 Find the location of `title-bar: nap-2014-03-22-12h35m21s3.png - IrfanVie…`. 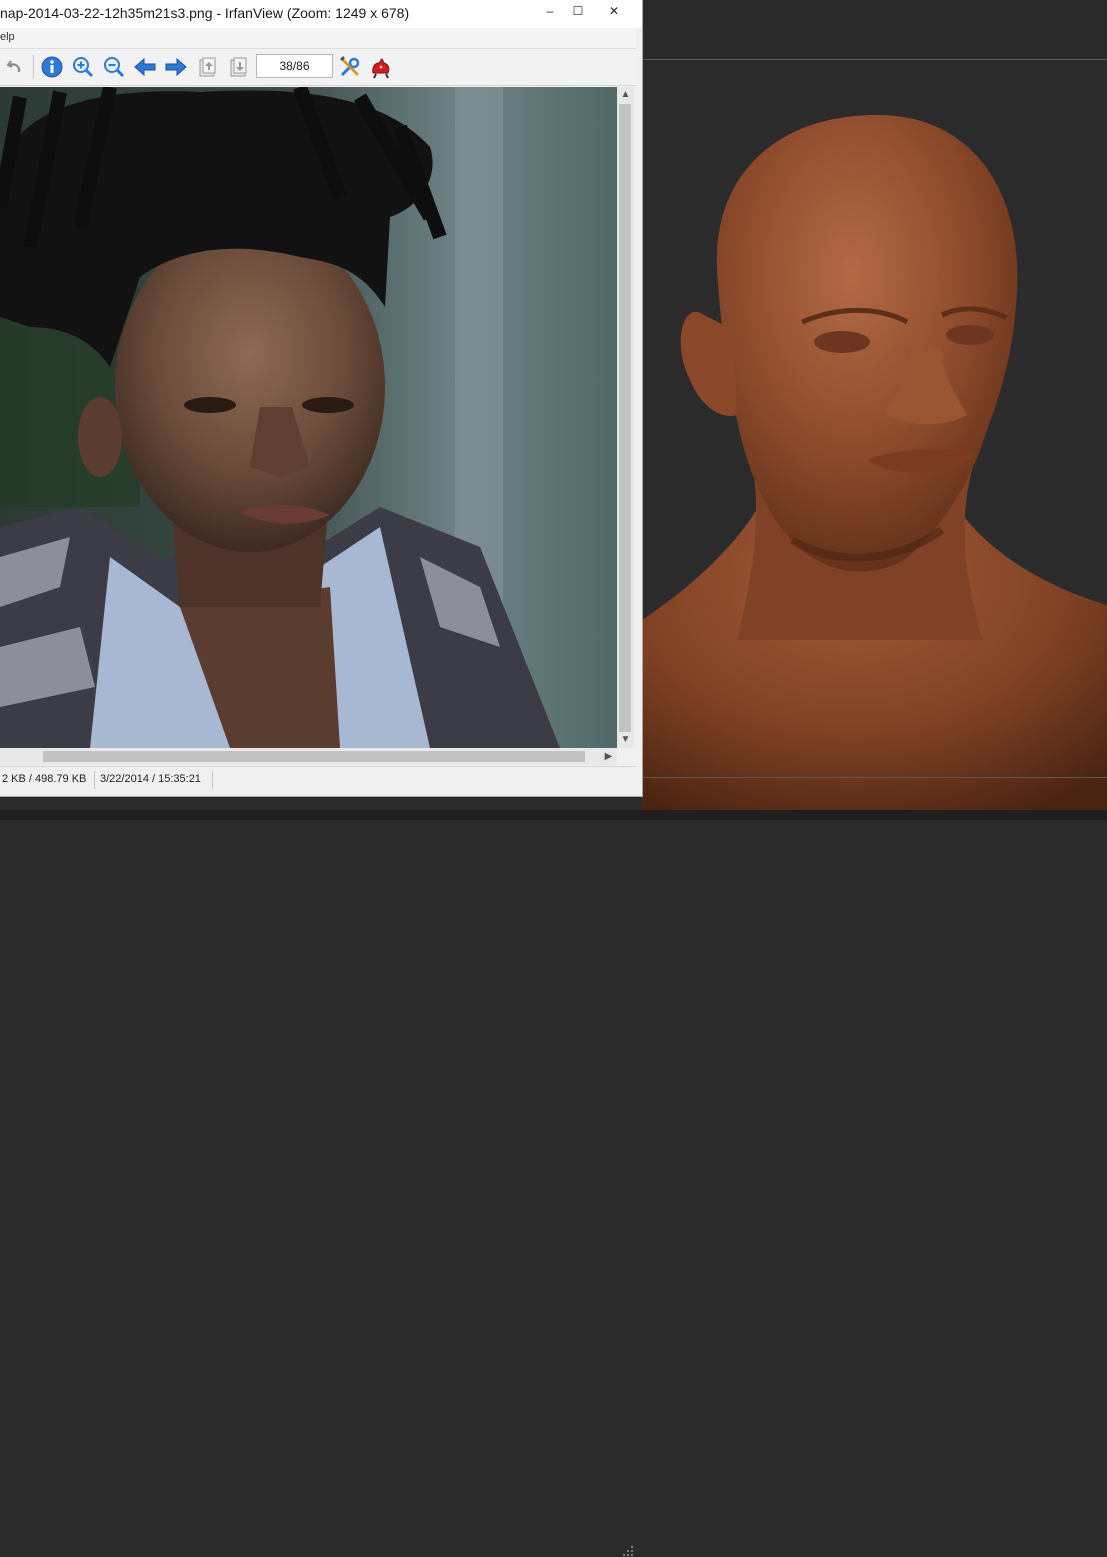

title-bar: nap-2014-03-22-12h35m21s3.png - IrfanVie… is located at coordinates (321, 14).